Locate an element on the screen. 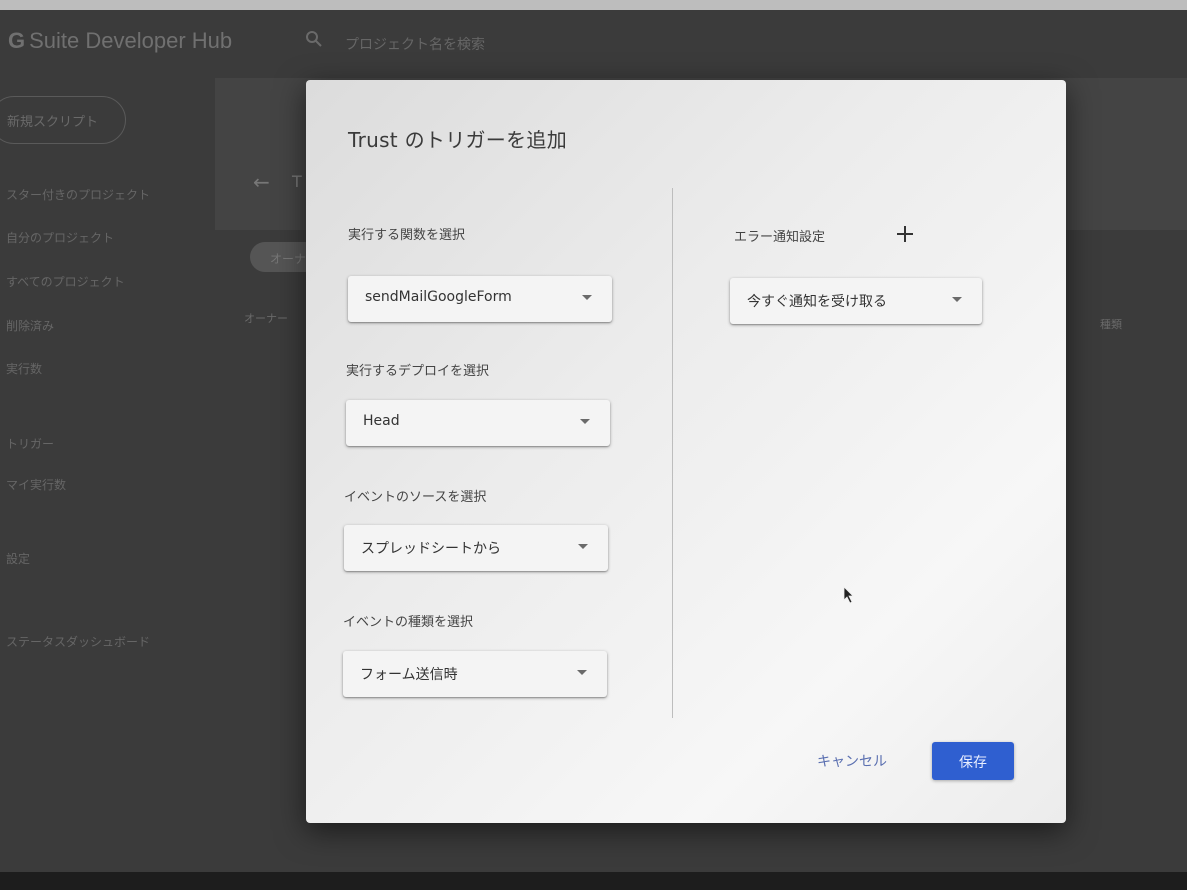 This screenshot has width=1187, height=890. app-title: Suite Developer Hub is located at coordinates (131, 40).